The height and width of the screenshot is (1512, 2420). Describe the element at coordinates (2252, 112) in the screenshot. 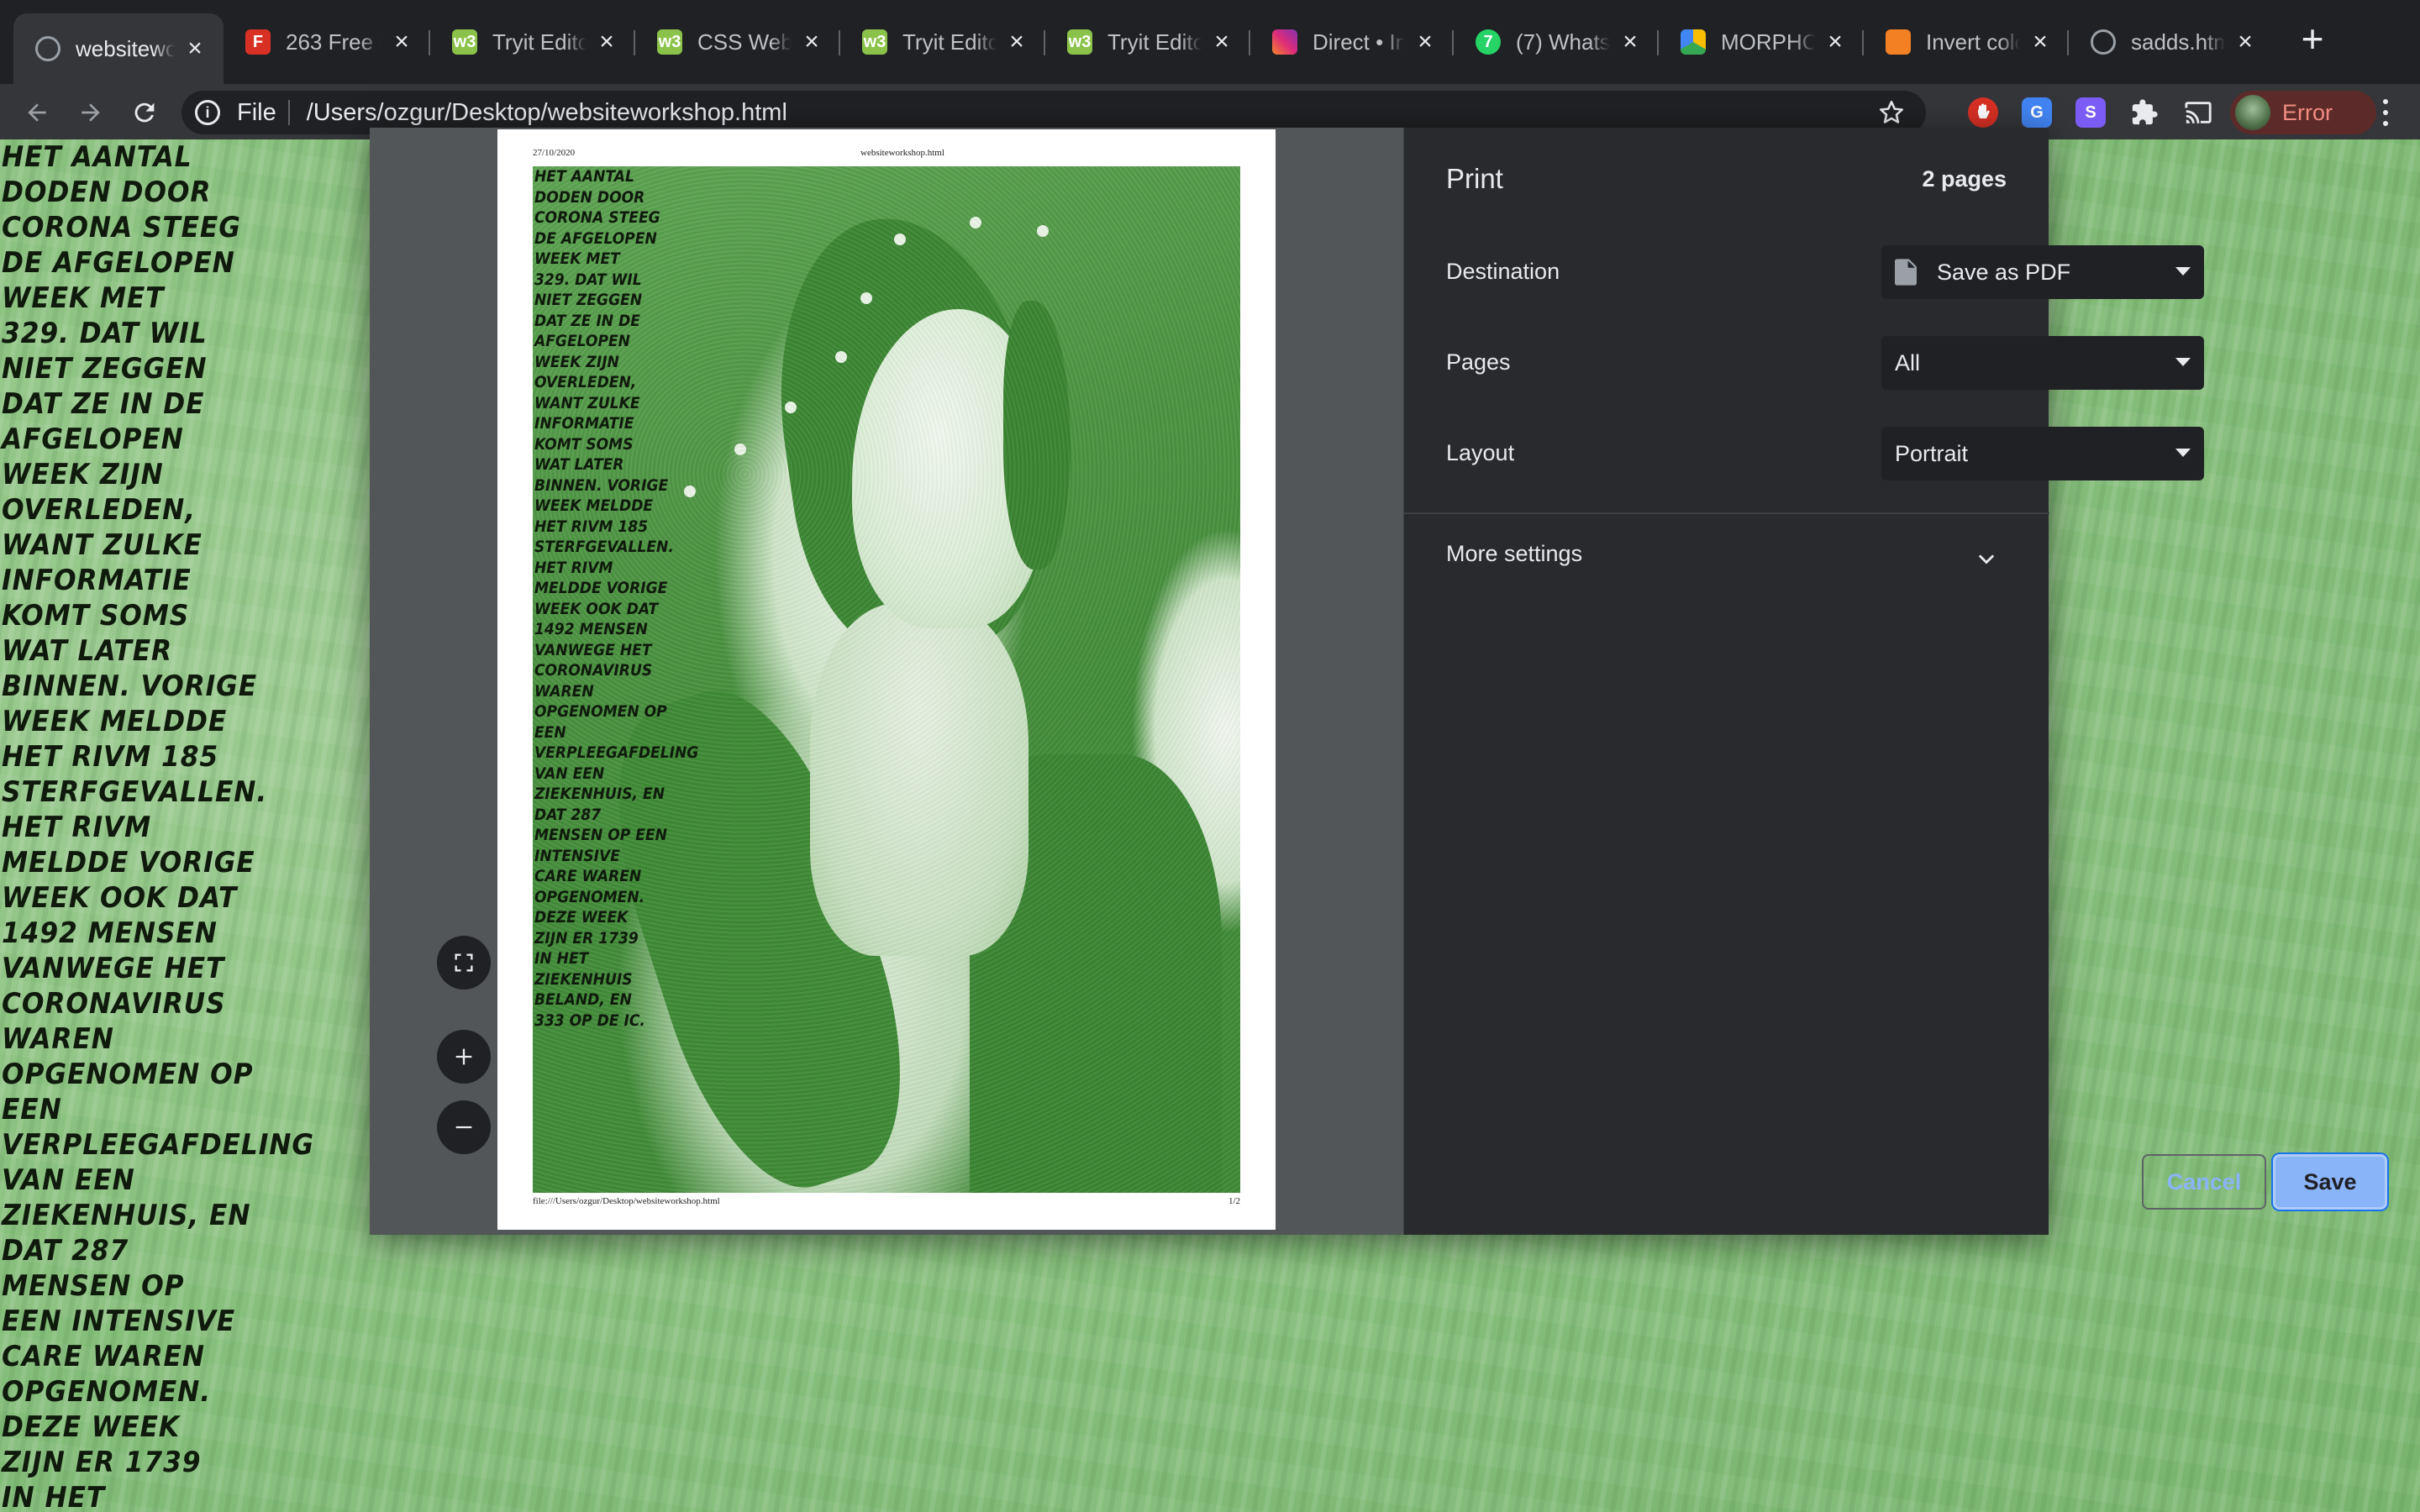

I see `avatar` at that location.